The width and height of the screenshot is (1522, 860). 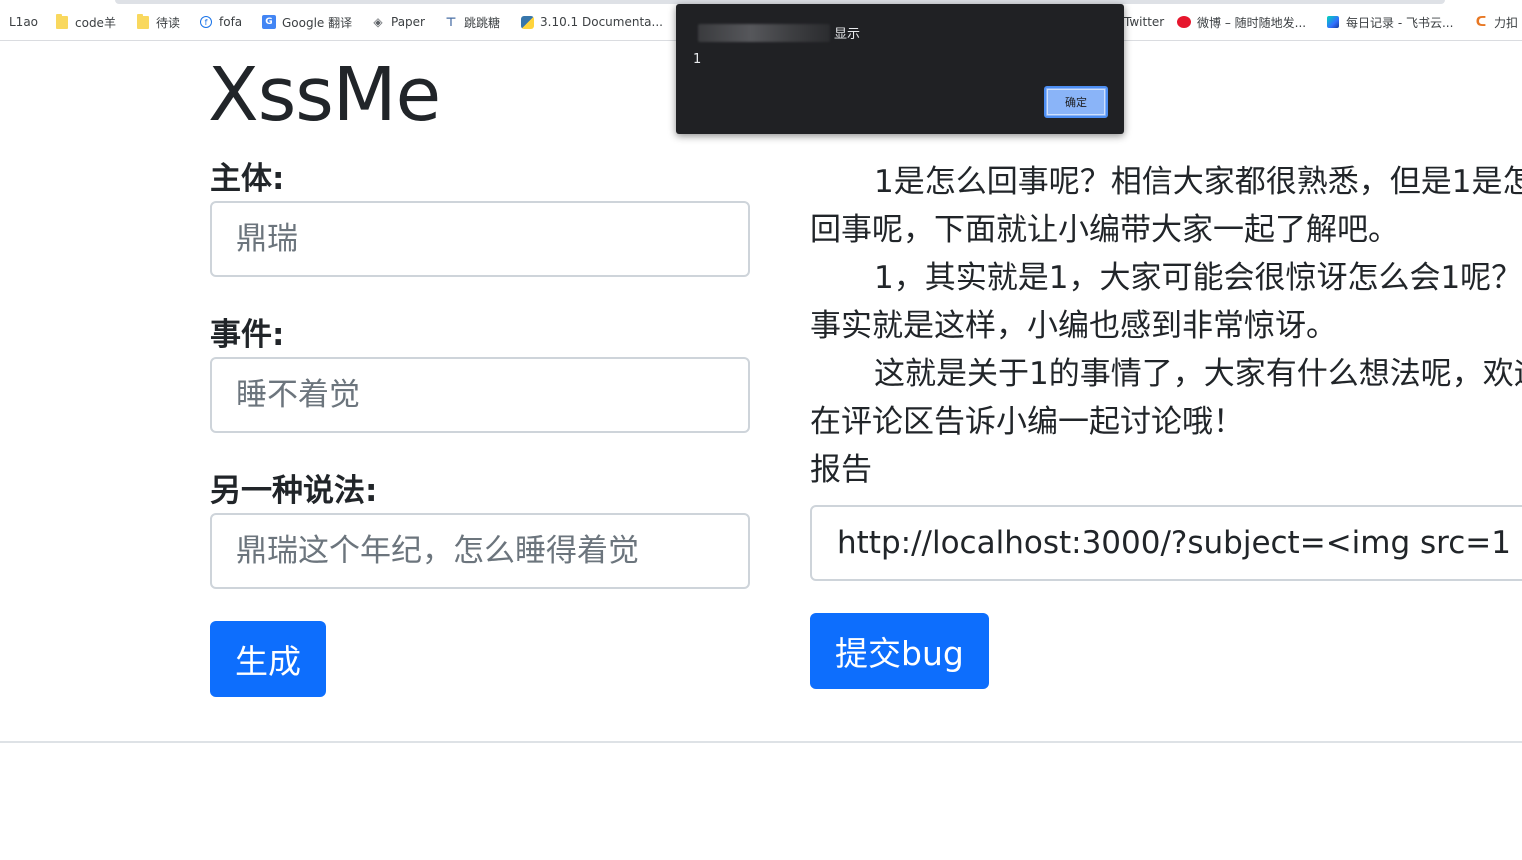 I want to click on article-text: 1是怎么回事呢？相信大家都很熟悉，但是1是怎么, so click(x=1198, y=182).